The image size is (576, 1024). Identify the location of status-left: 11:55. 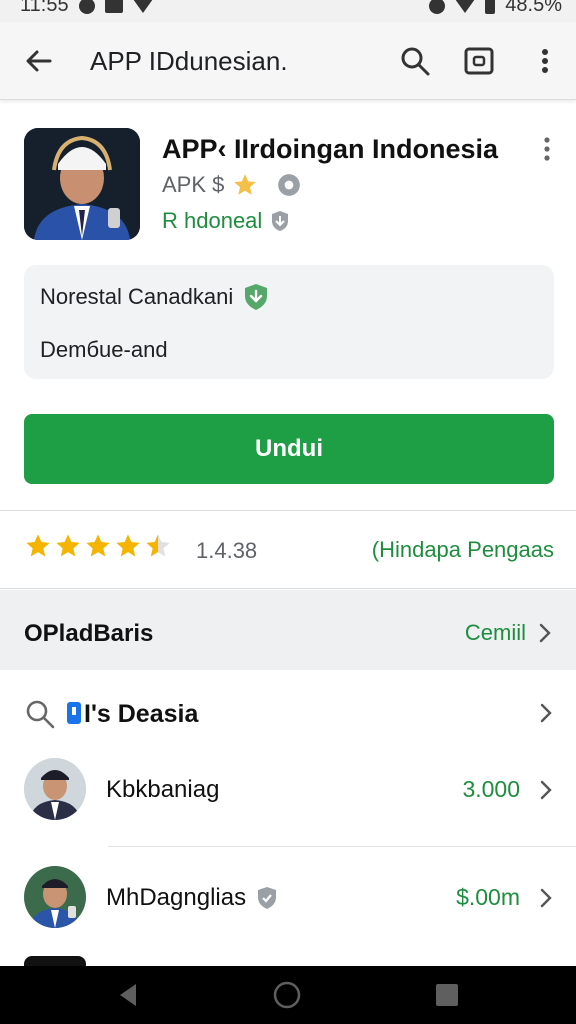
(86, 8).